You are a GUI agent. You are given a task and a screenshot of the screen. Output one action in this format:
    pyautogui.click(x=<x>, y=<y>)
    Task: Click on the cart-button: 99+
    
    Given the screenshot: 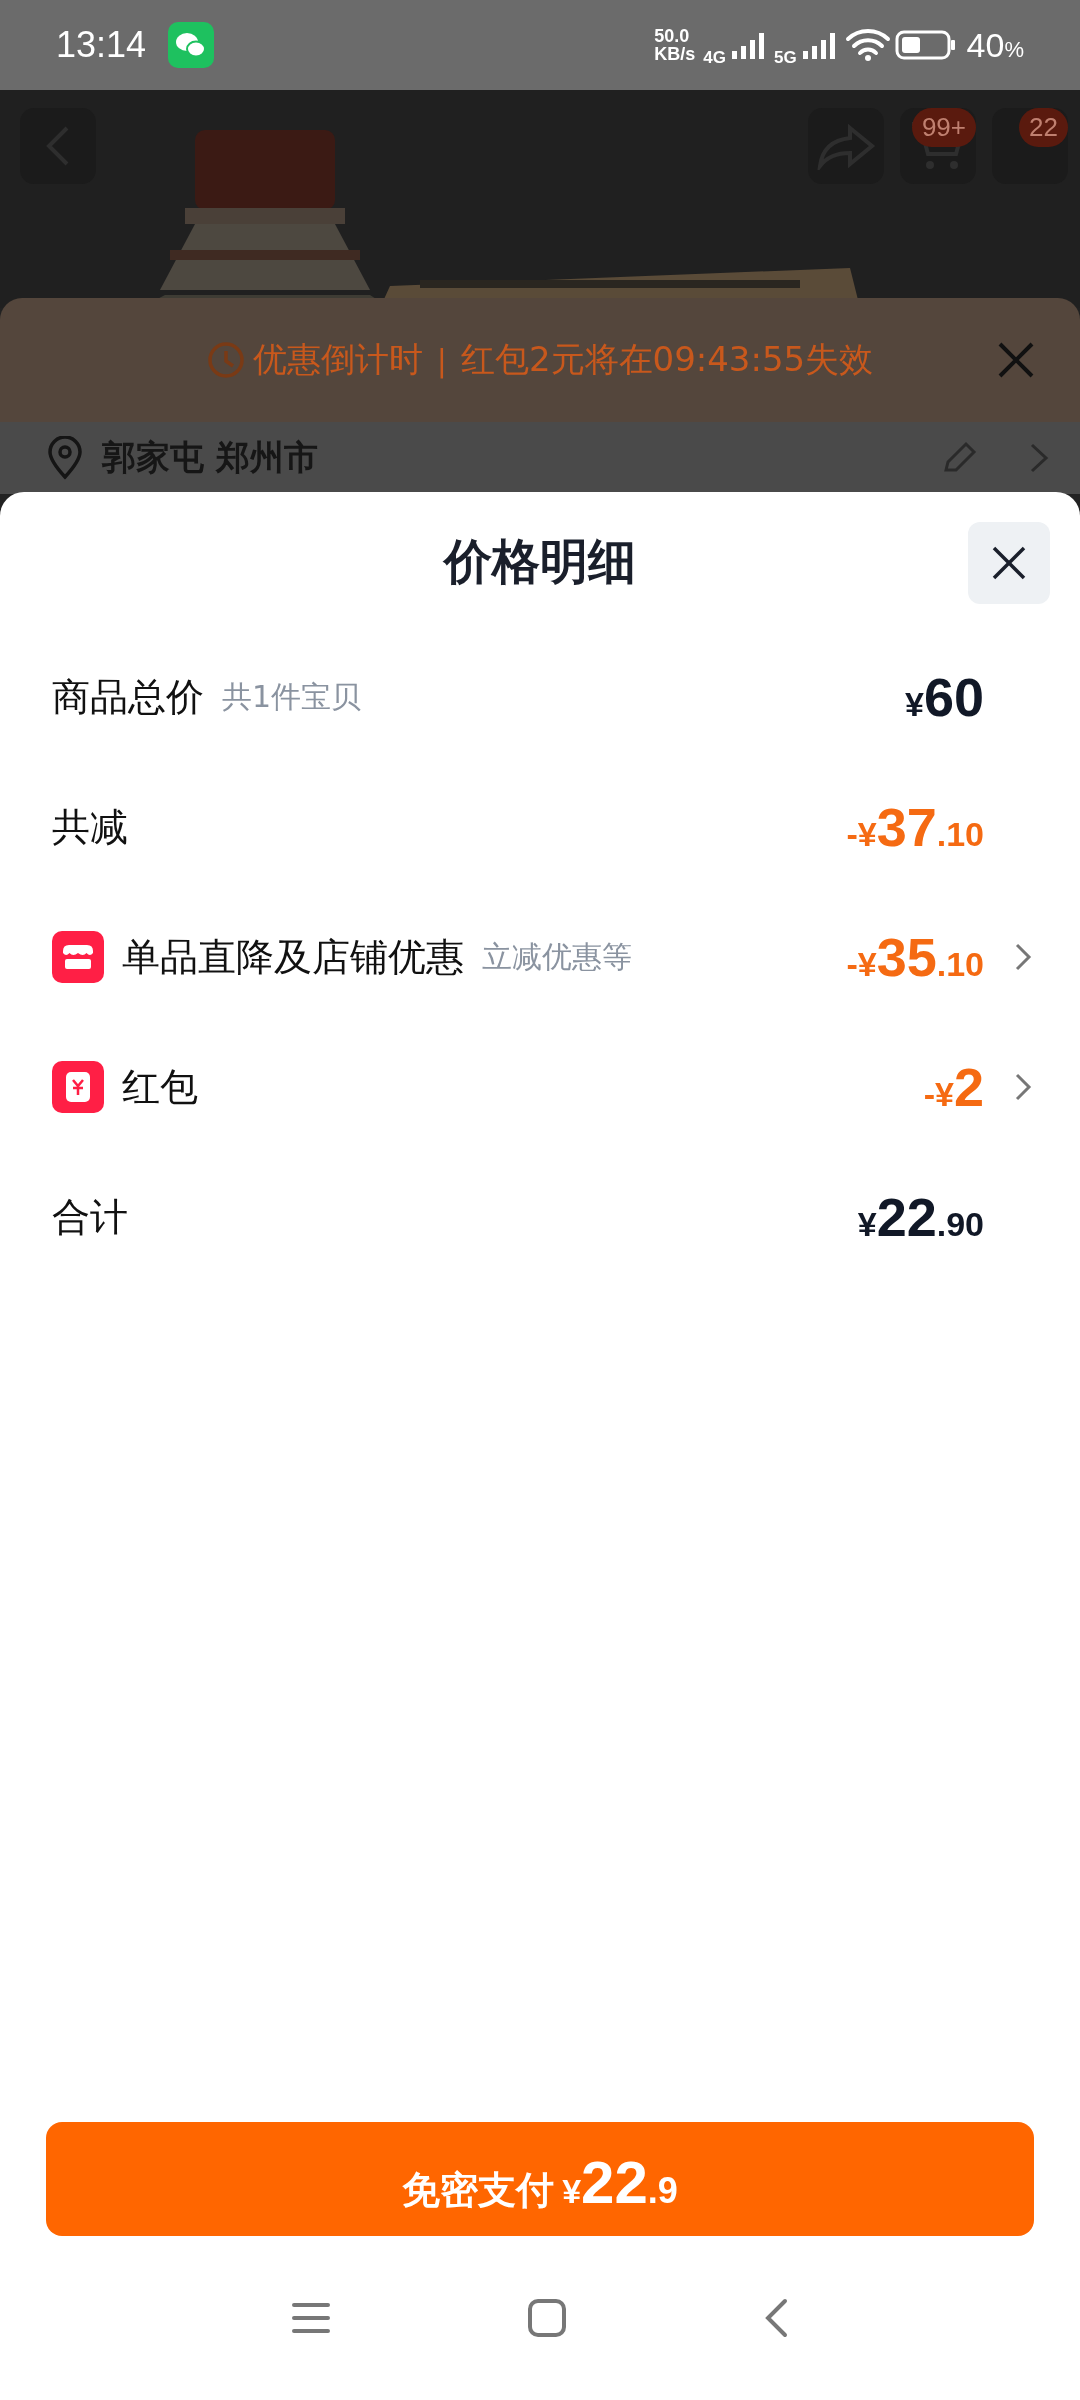 What is the action you would take?
    pyautogui.click(x=938, y=146)
    